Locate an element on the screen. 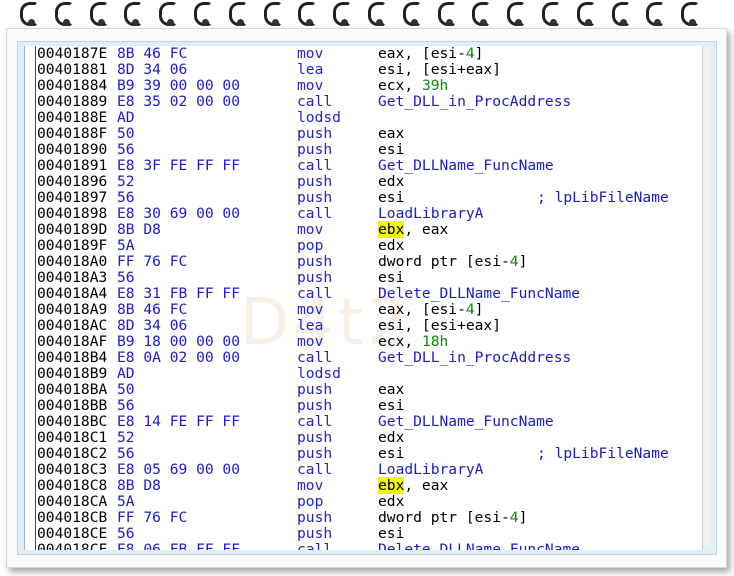 This screenshot has height=576, width=734. operands-cell: esi, [esi+eax] is located at coordinates (440, 69).